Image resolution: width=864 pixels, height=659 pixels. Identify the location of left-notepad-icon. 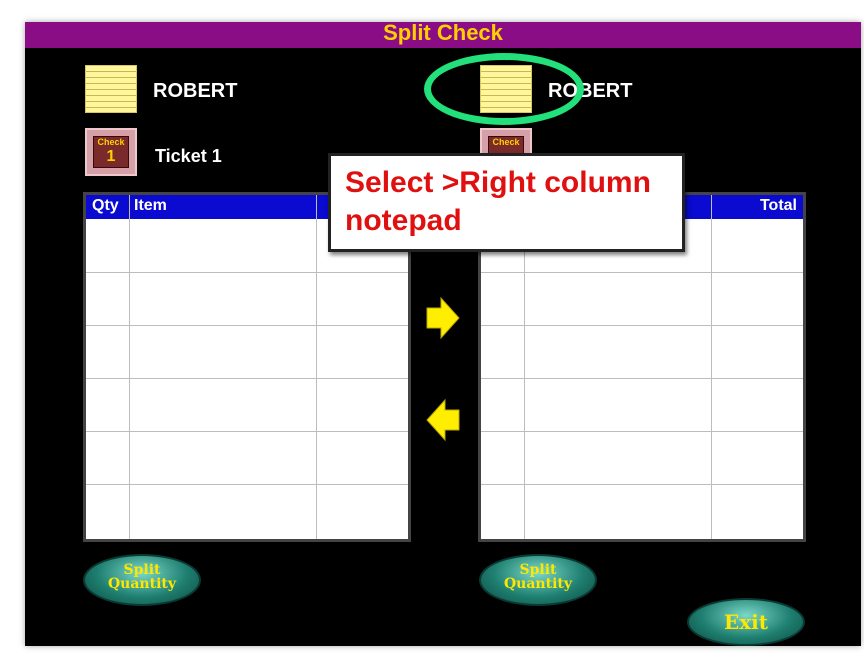
(111, 89).